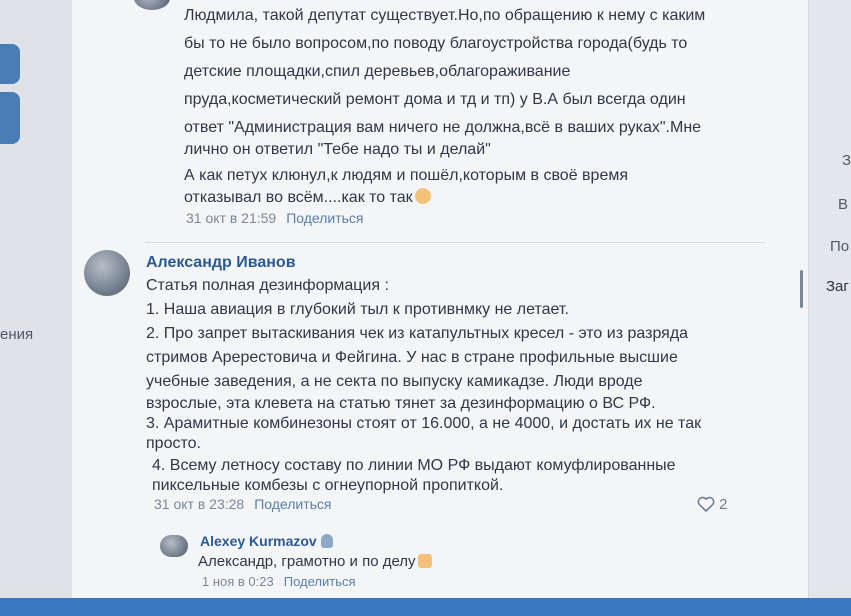 The height and width of the screenshot is (616, 851). Describe the element at coordinates (424, 561) in the screenshot. I see `thumbs-up-icon` at that location.